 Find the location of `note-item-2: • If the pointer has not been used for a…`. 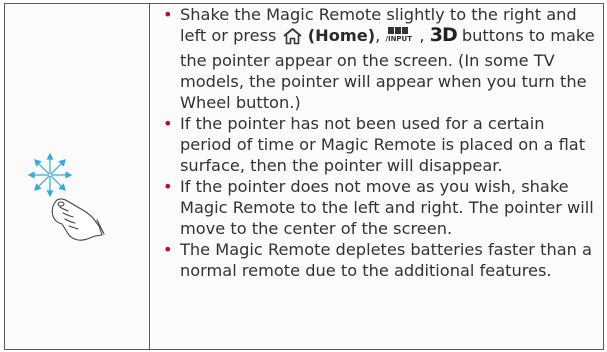

note-item-2: • If the pointer has not been used for a… is located at coordinates (380, 144).